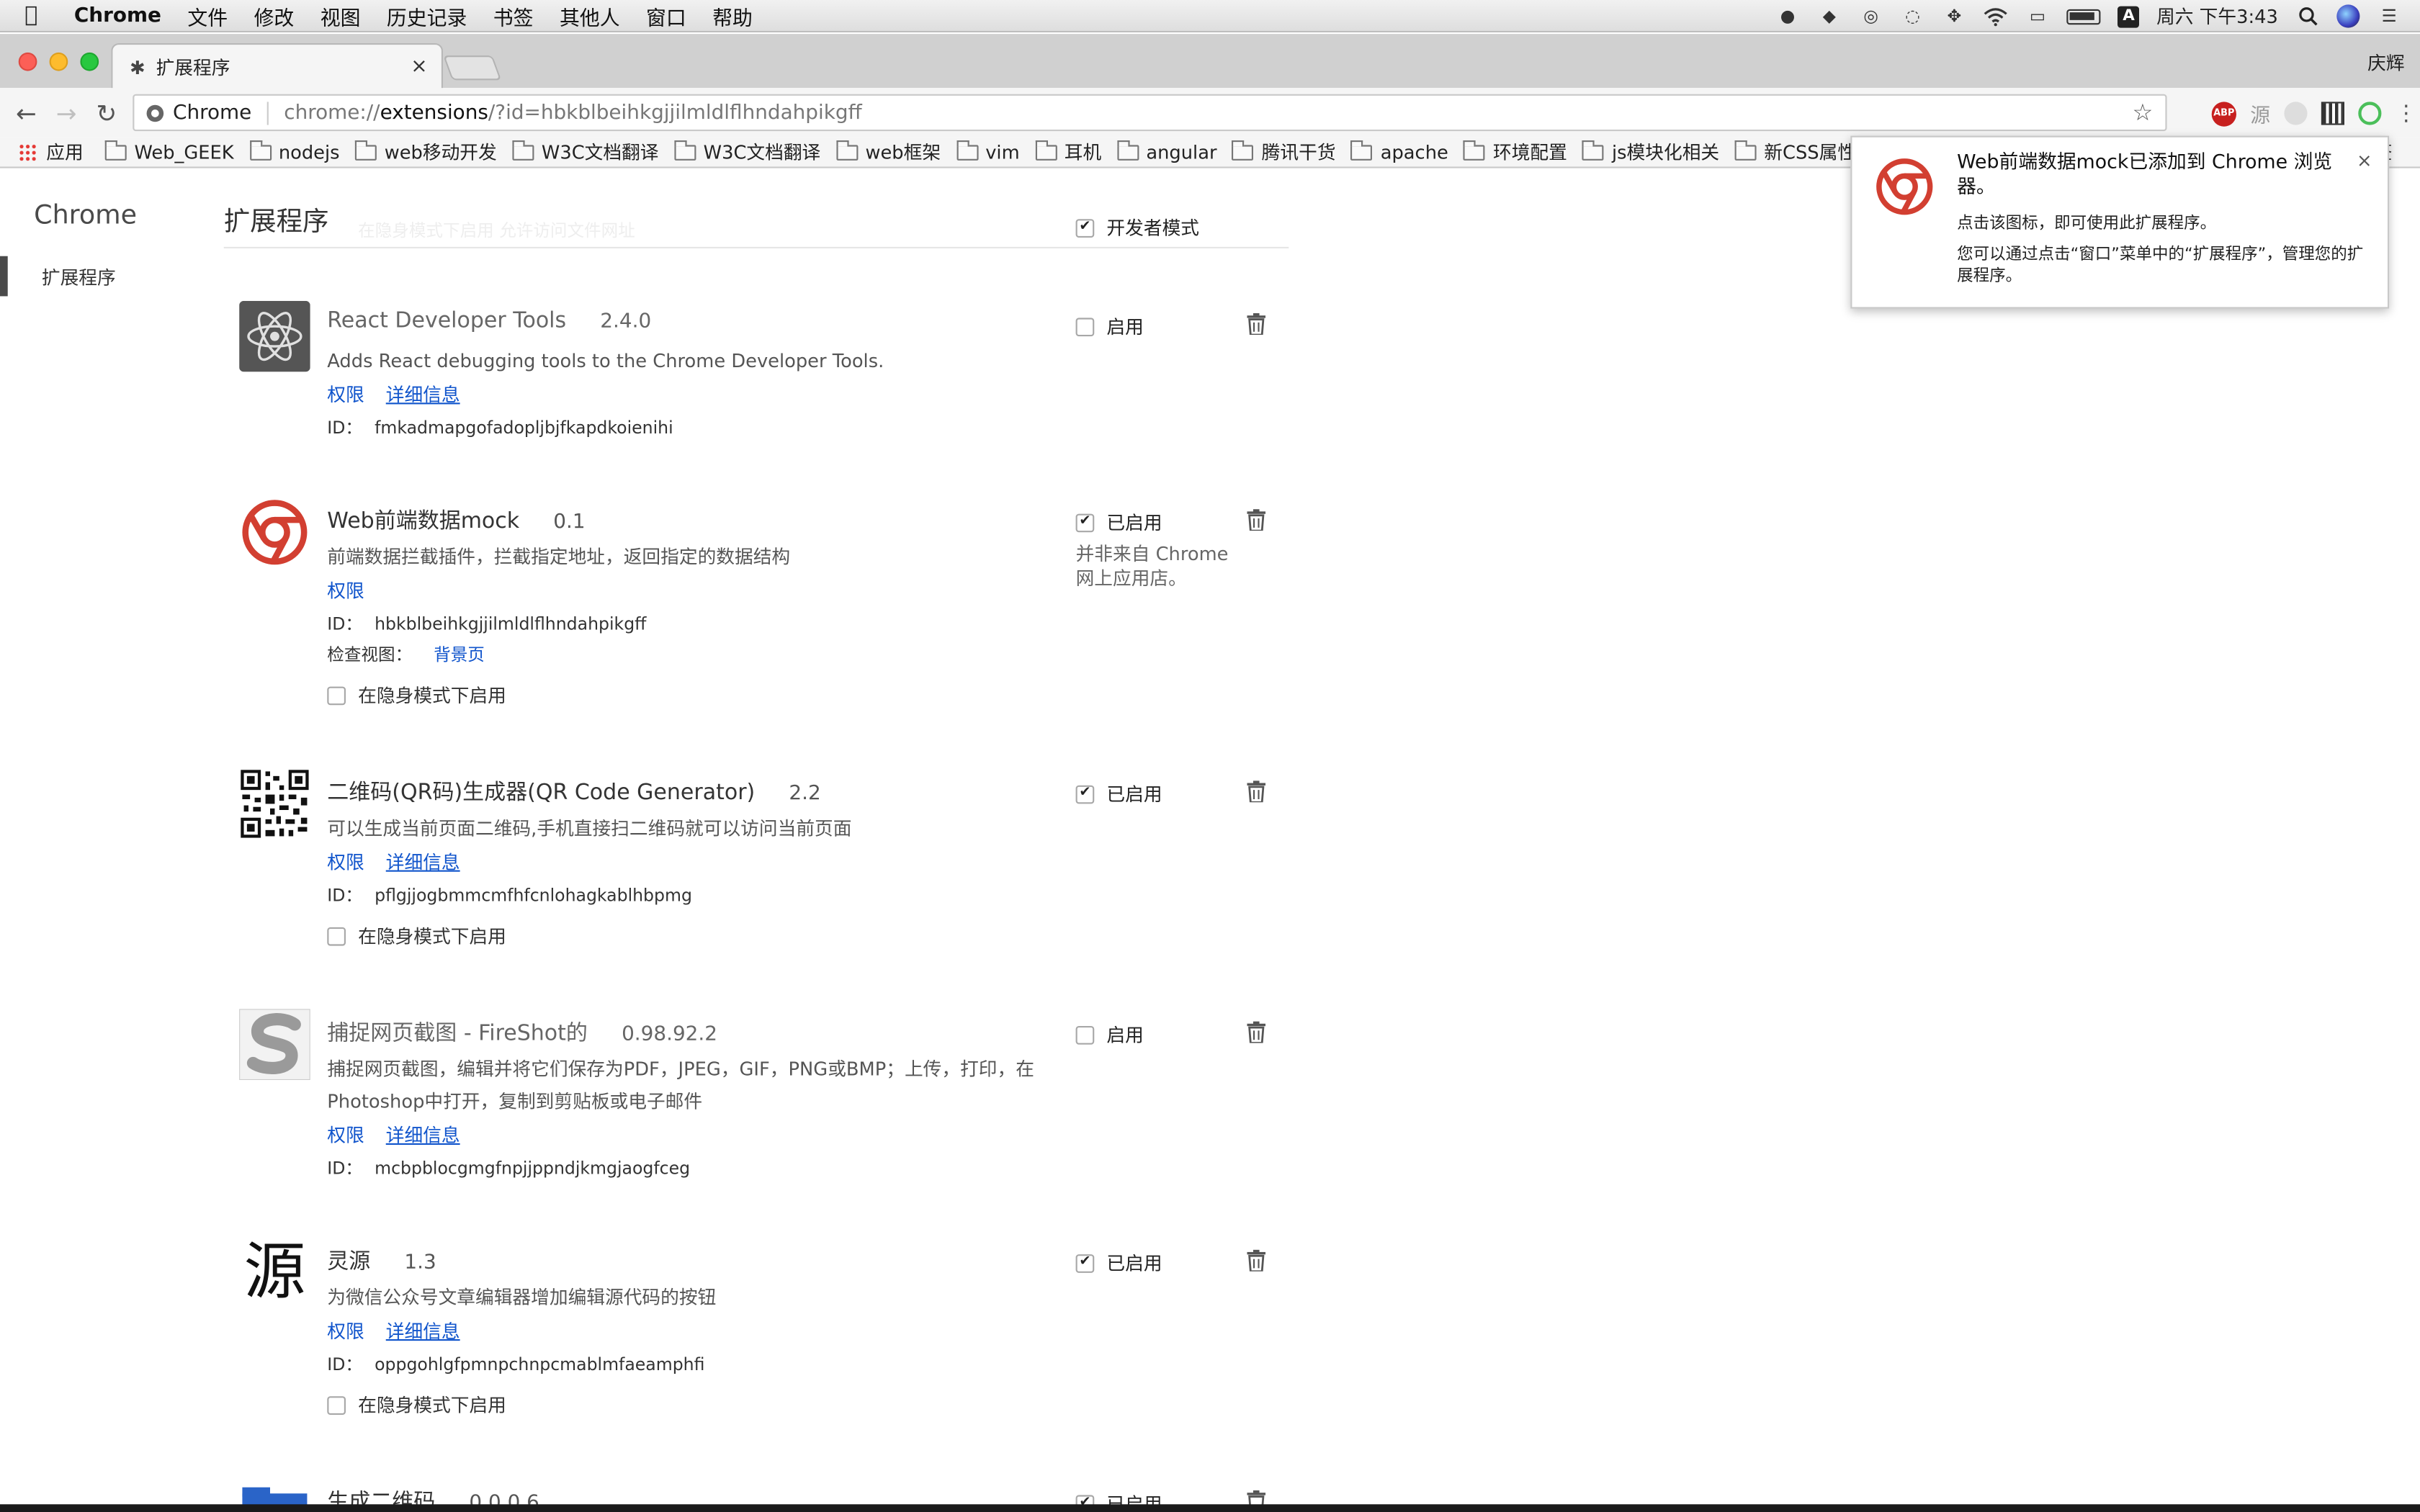 The height and width of the screenshot is (1512, 2420). What do you see at coordinates (1068, 152) in the screenshot?
I see `bookmark-folder: 耳机` at bounding box center [1068, 152].